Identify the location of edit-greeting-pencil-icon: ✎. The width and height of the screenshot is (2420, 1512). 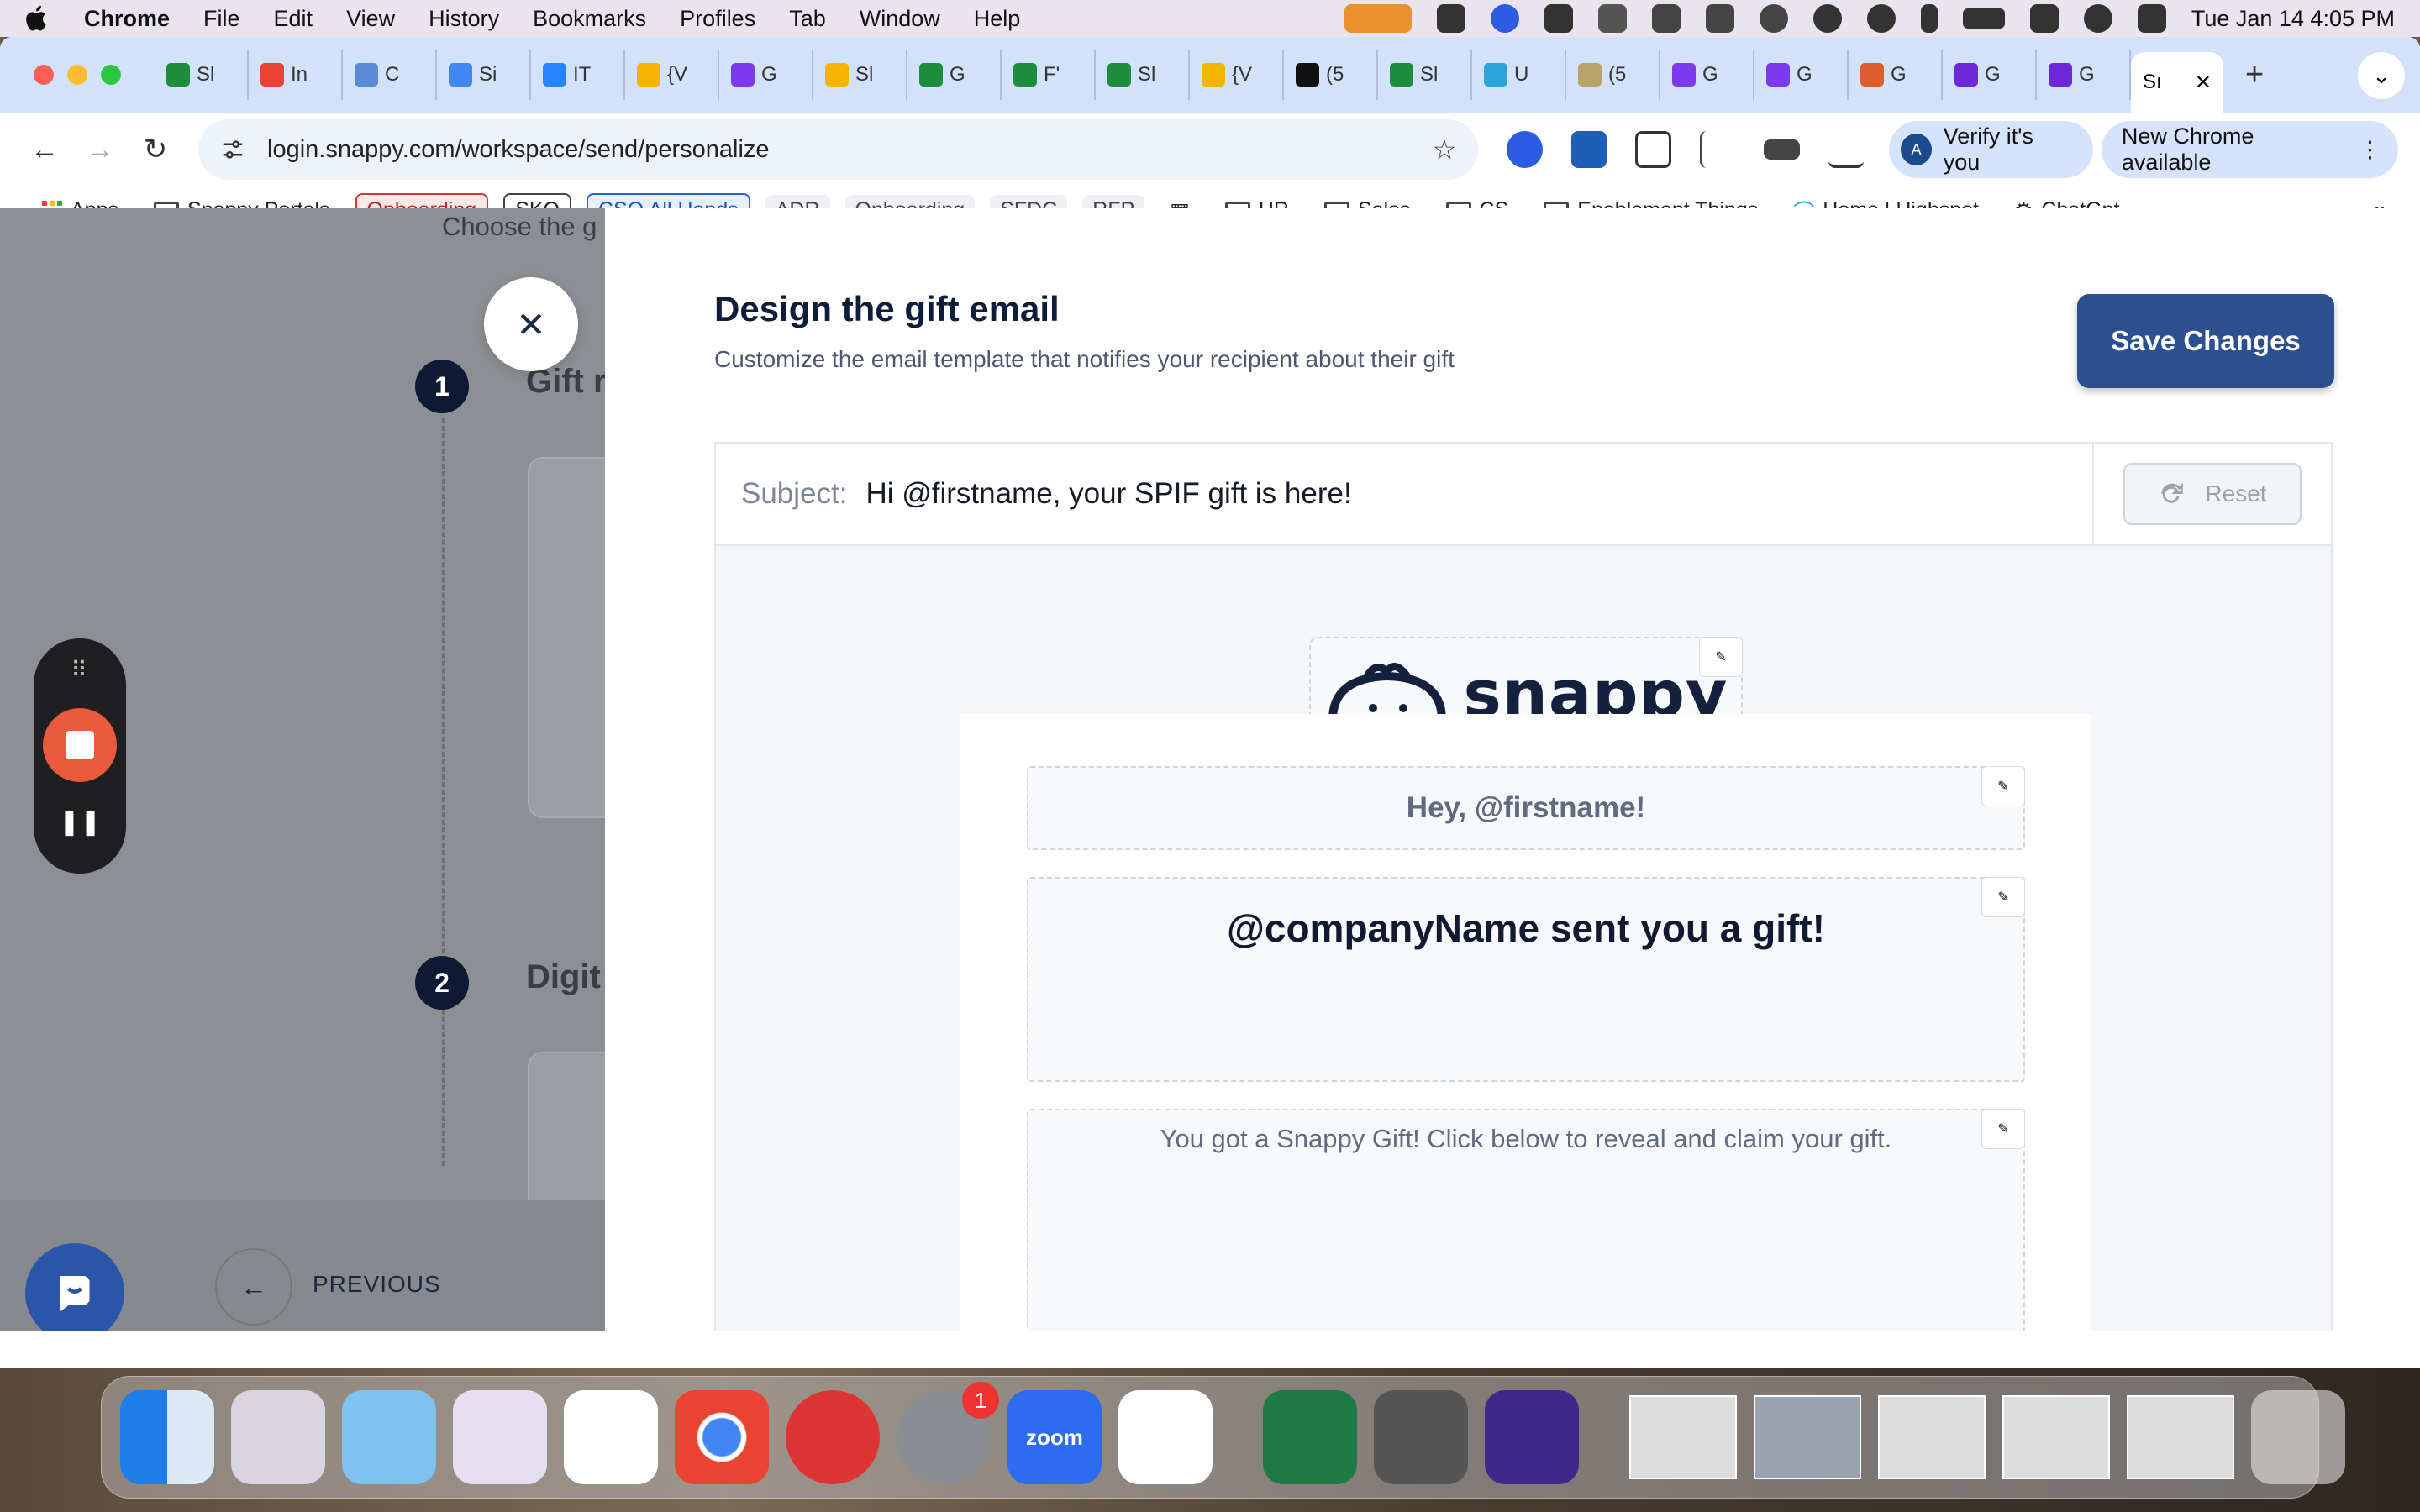
(2003, 786).